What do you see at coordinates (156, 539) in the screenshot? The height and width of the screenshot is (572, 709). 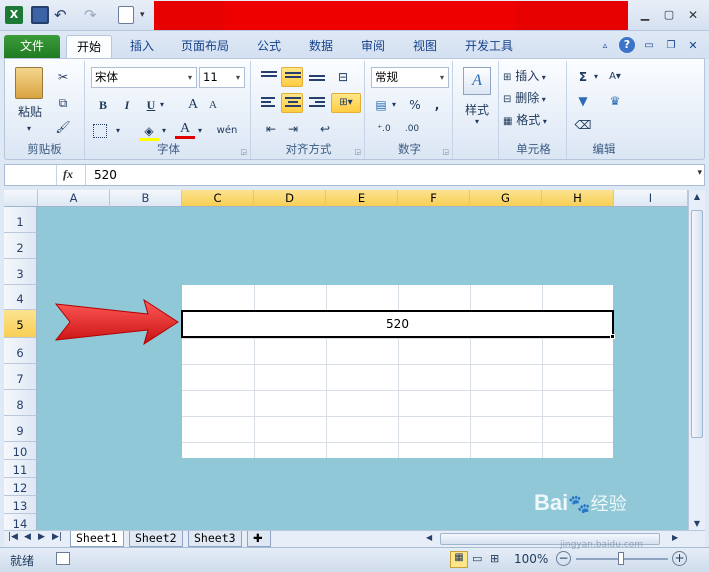 I see `sheet-tab-2: Sheet2` at bounding box center [156, 539].